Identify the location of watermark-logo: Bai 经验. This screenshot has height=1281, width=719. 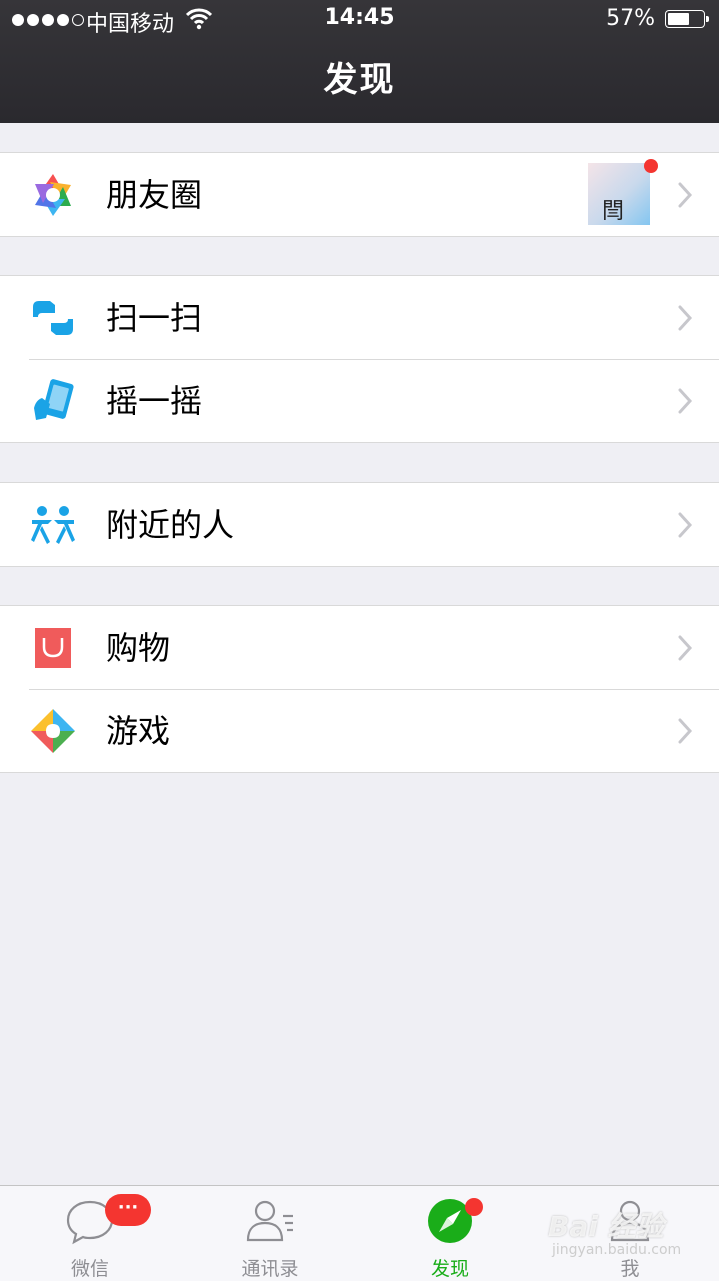
(606, 1226).